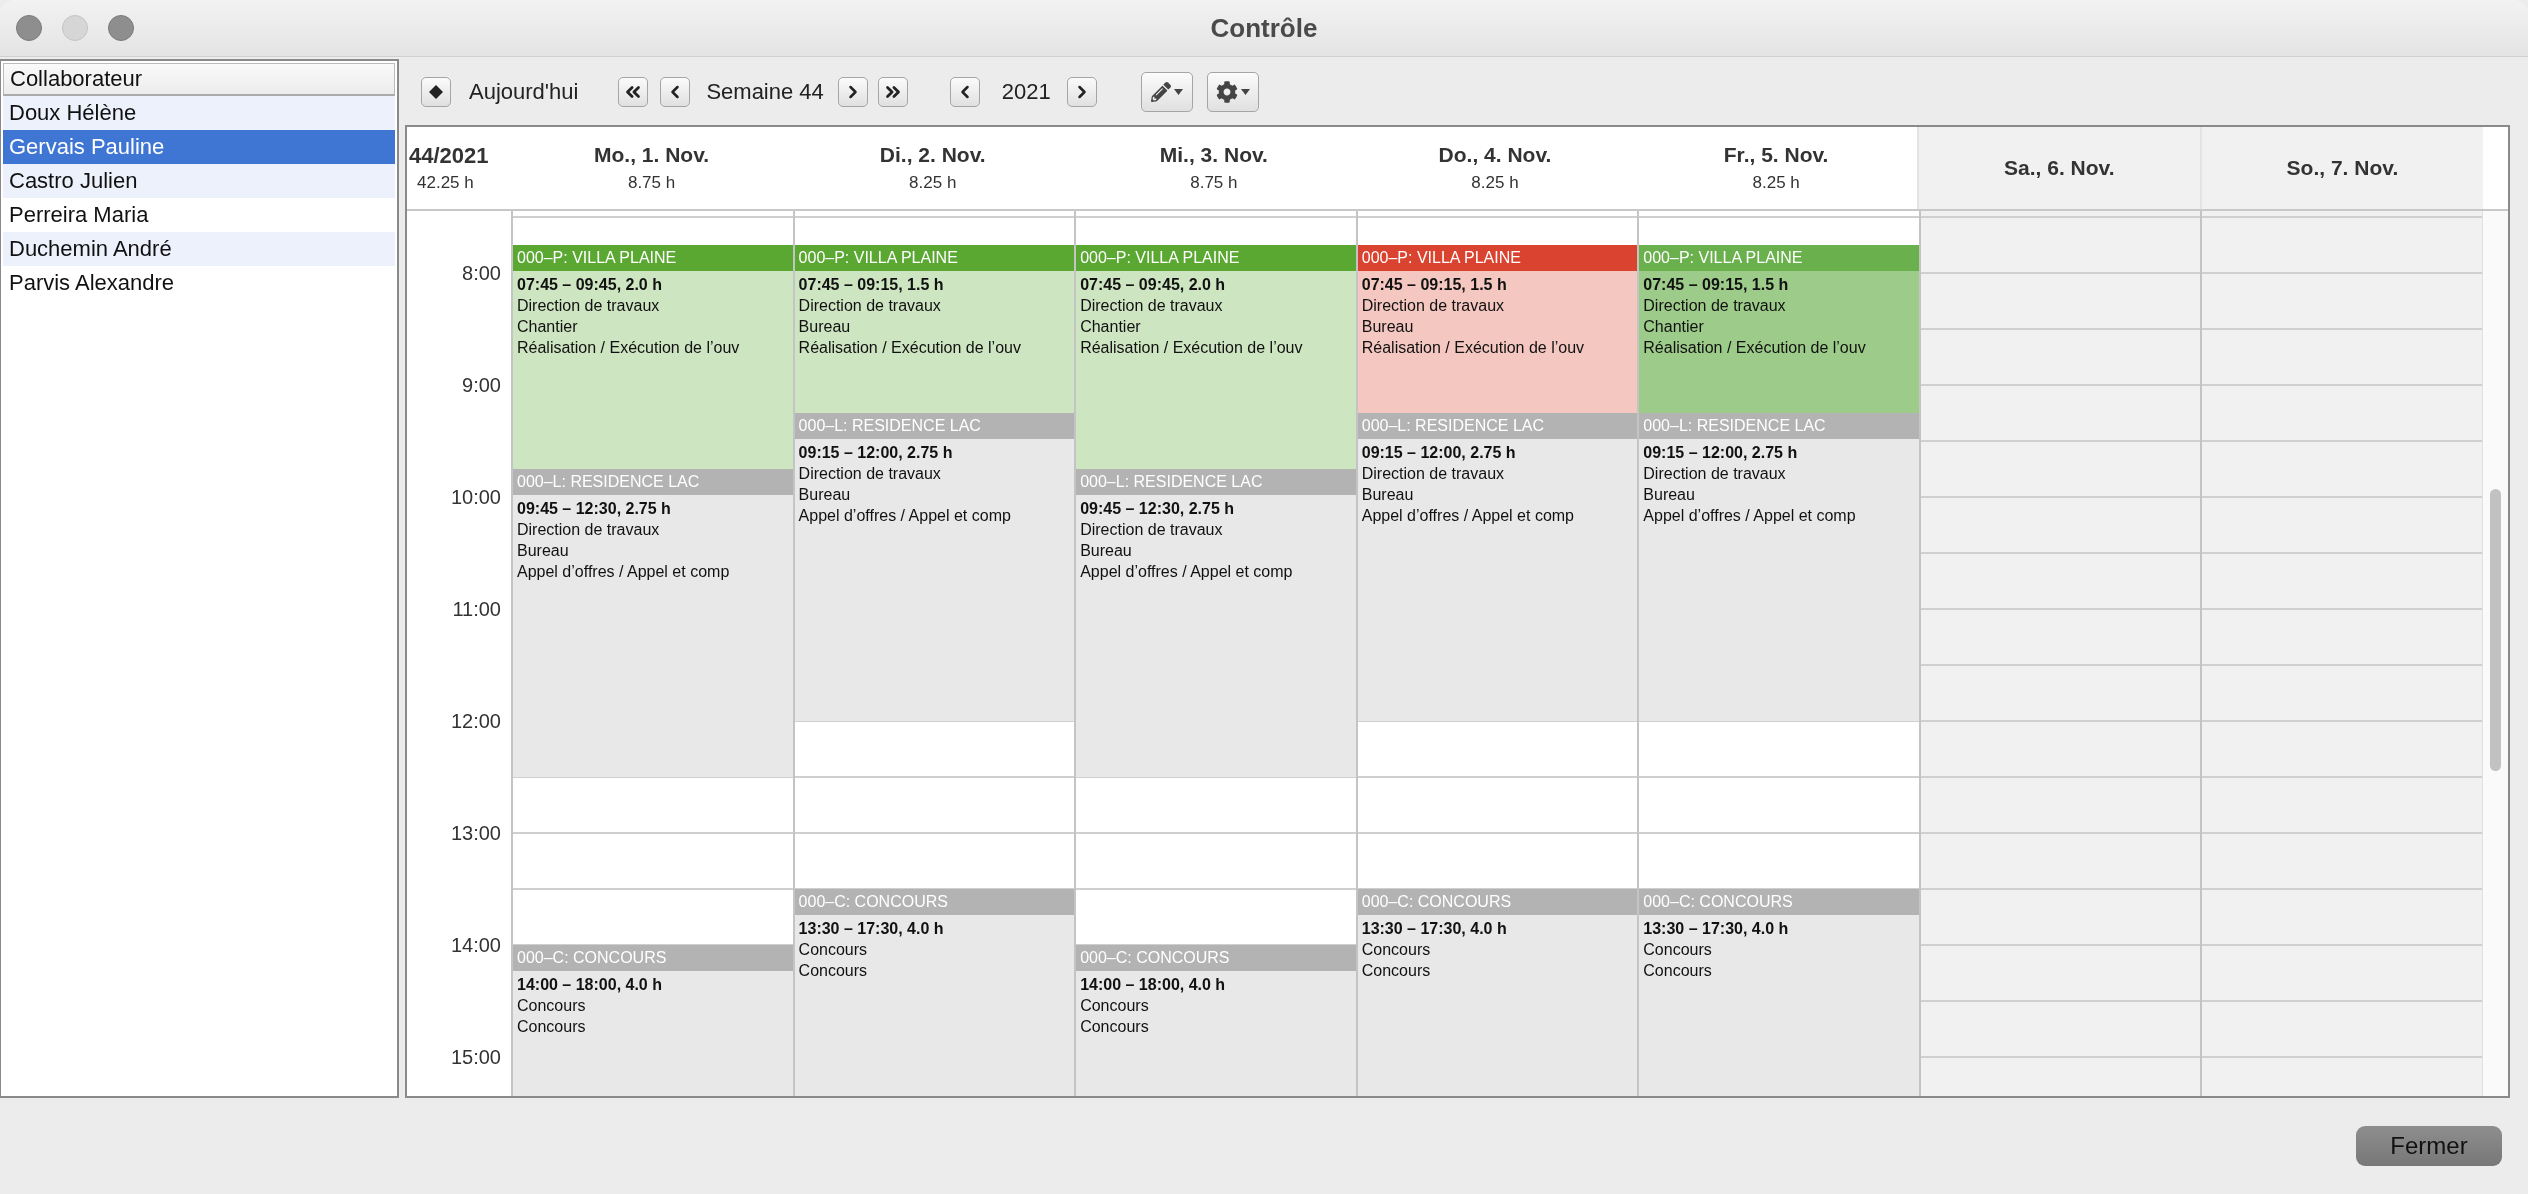 The height and width of the screenshot is (1194, 2528). What do you see at coordinates (199, 79) in the screenshot?
I see `column-header: Collaborateur` at bounding box center [199, 79].